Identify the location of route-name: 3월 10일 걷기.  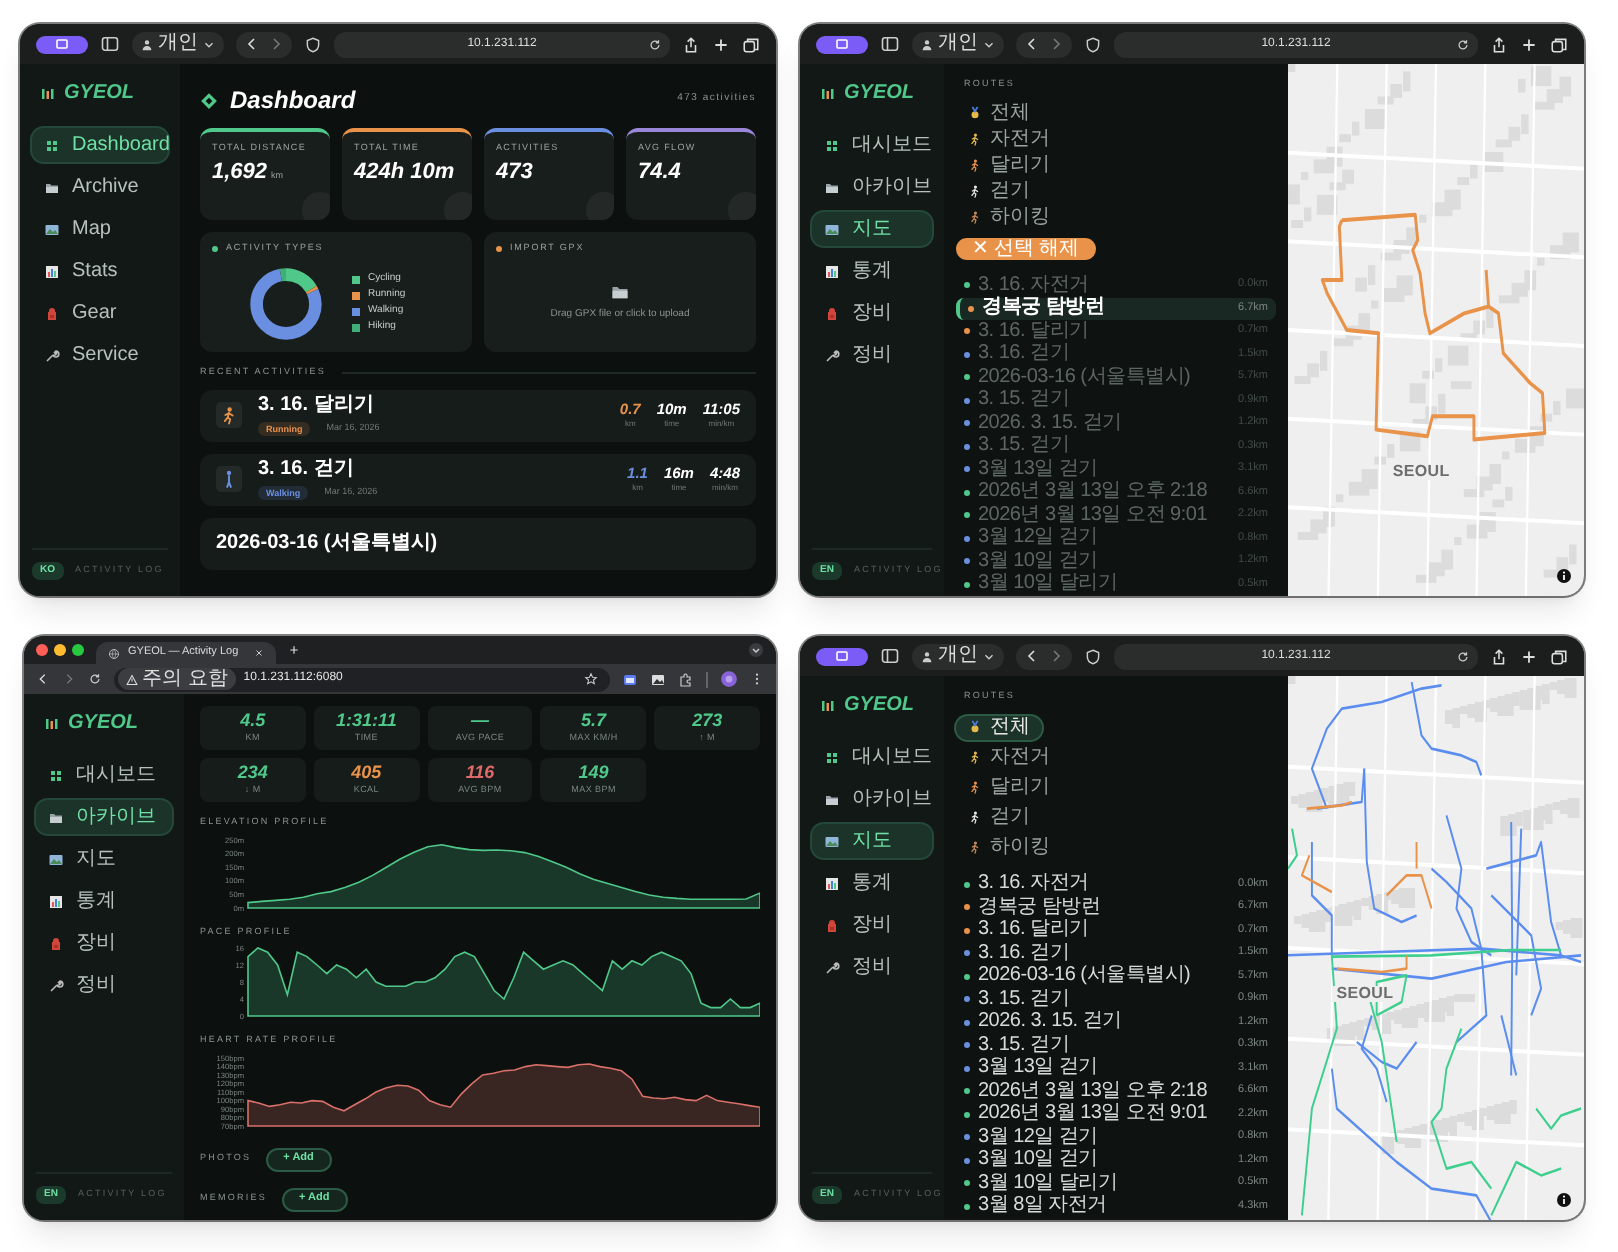
(1038, 561).